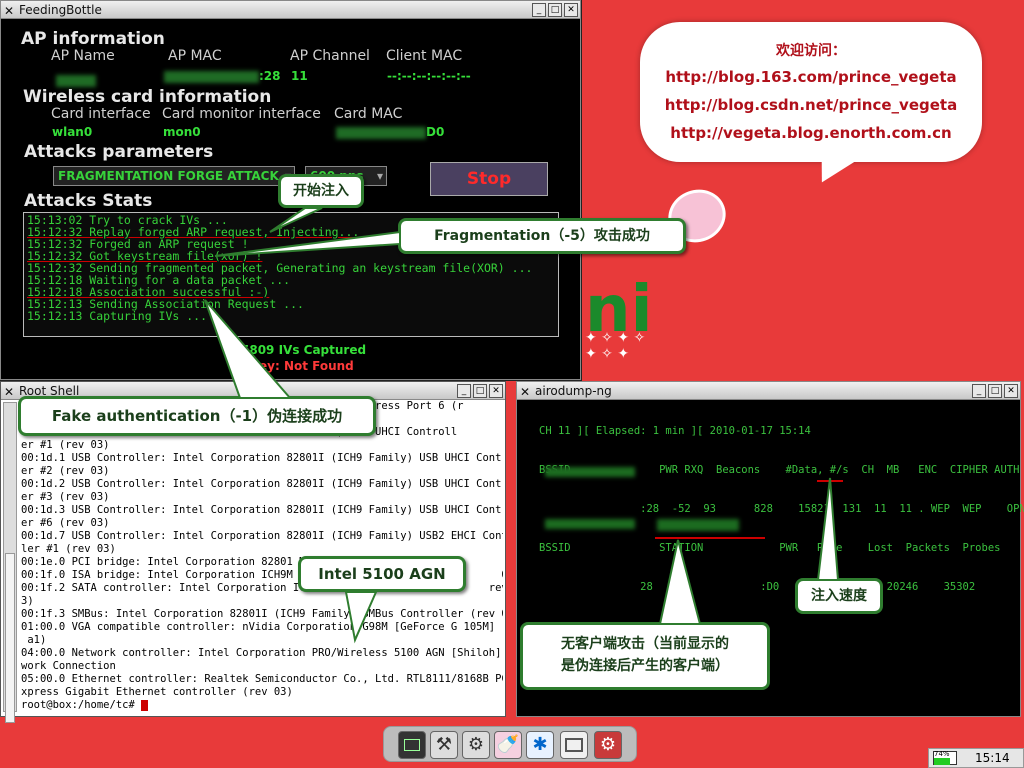 Image resolution: width=1024 pixels, height=768 pixels. Describe the element at coordinates (361, 617) in the screenshot. I see `connector-intel` at that location.